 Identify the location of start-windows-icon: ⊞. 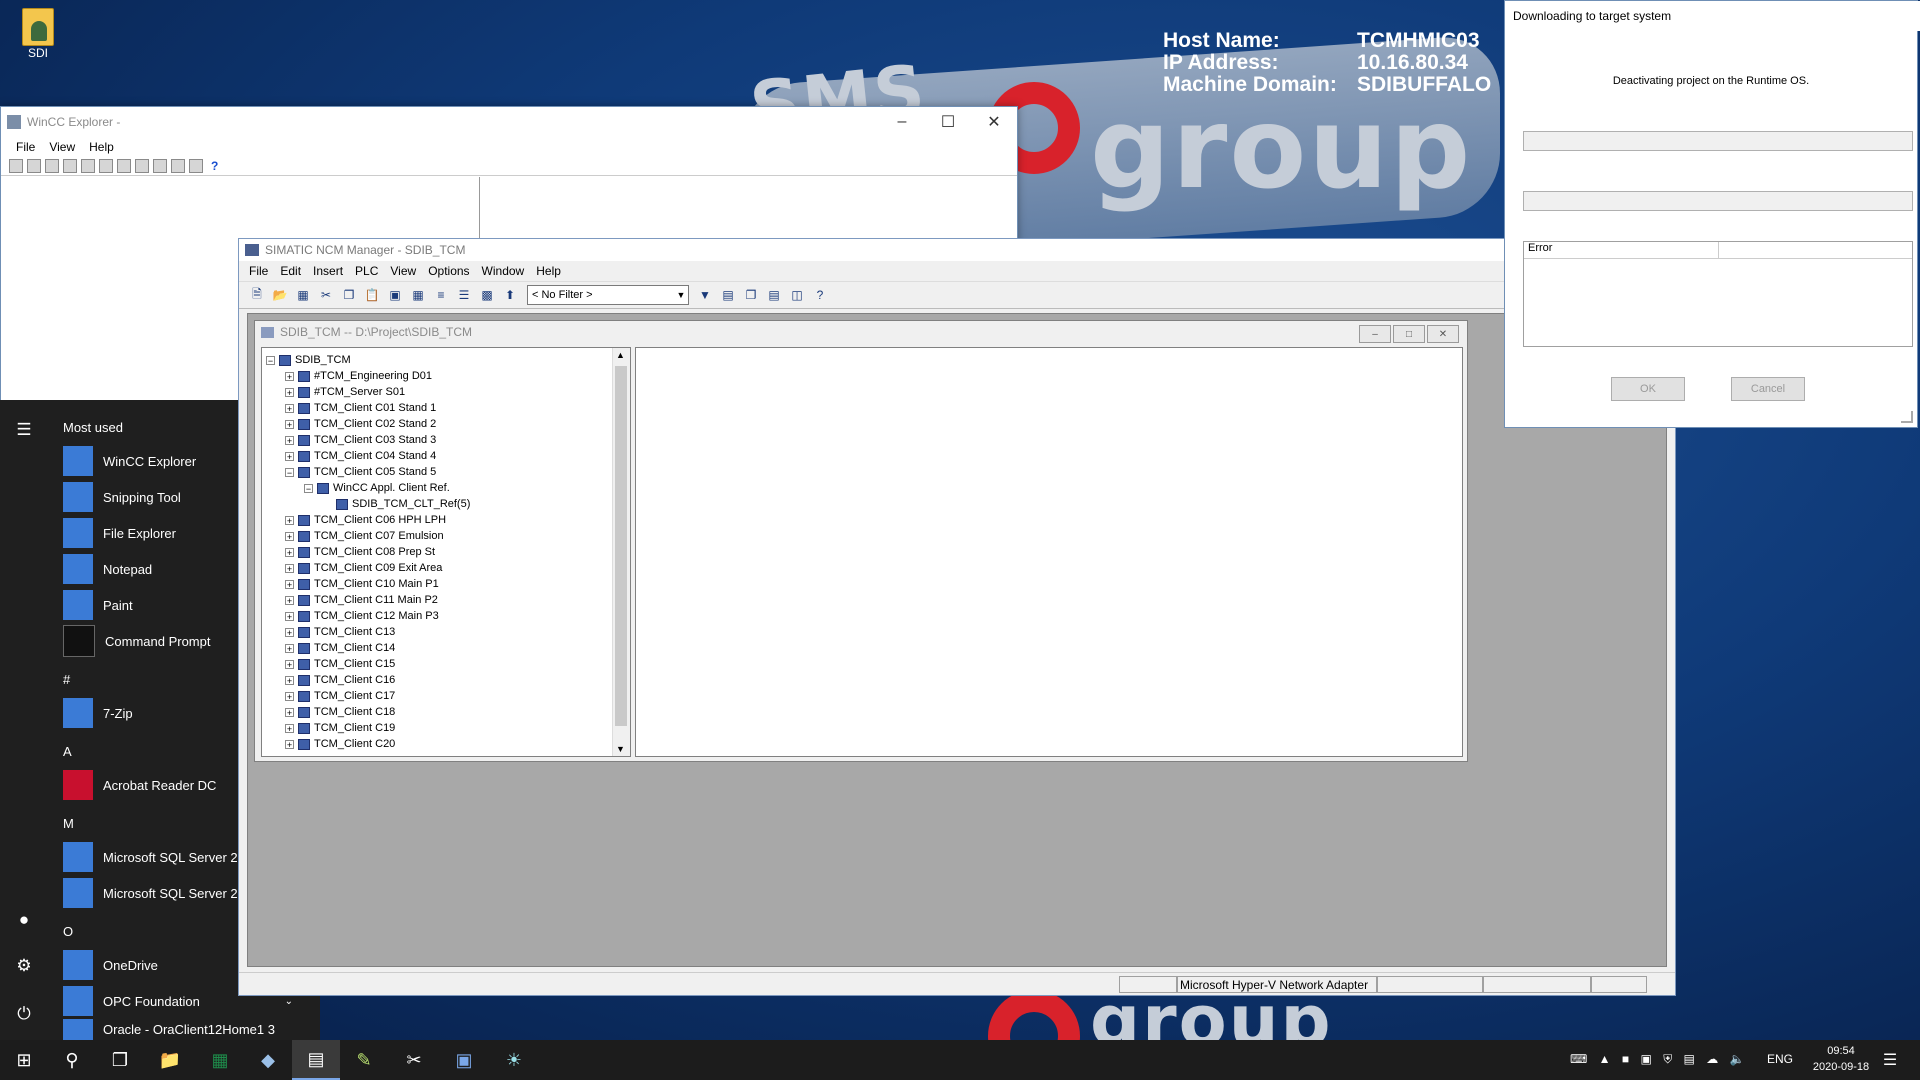
(24, 1060).